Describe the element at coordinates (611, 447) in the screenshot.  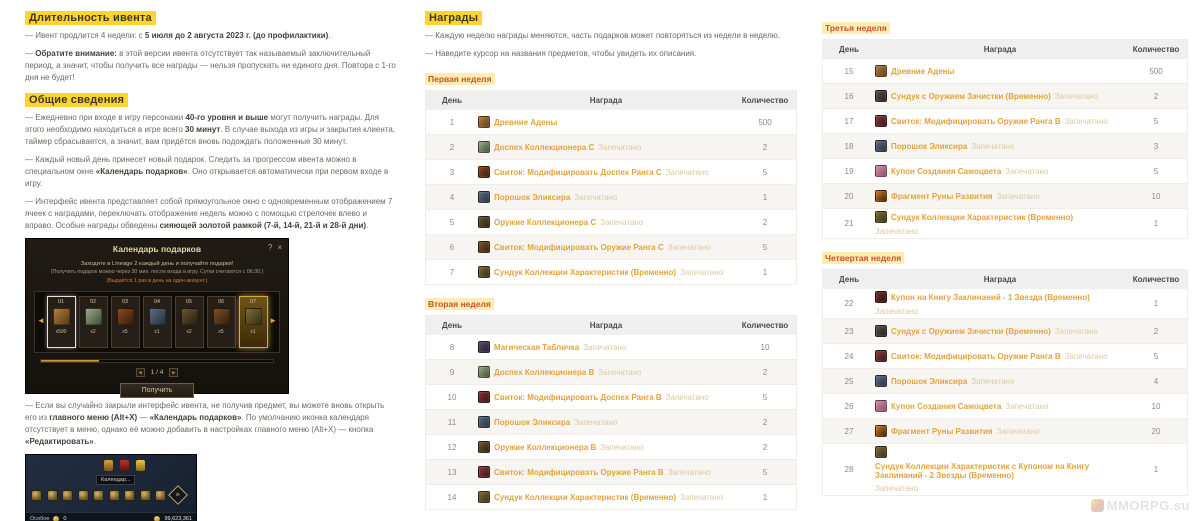
I see `table-row: 12 Оружие Коллекционера B Запечатано 2` at that location.